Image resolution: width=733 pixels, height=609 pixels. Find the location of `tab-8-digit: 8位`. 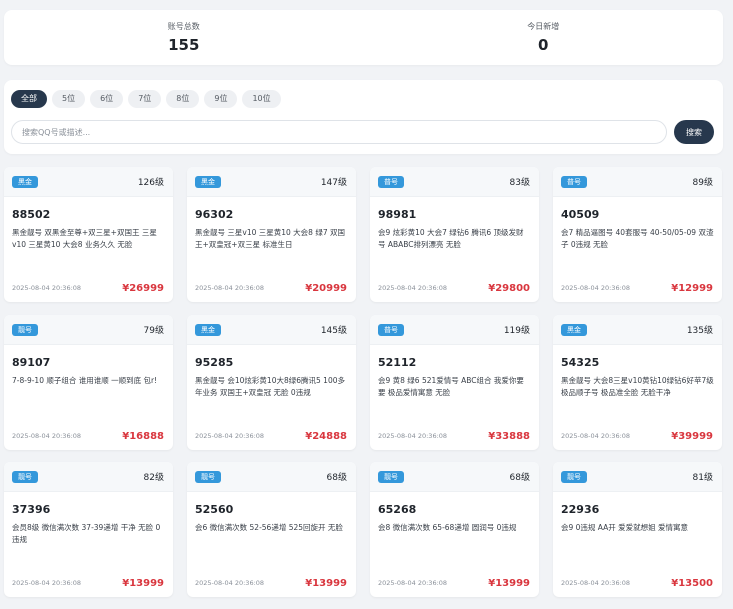

tab-8-digit: 8位 is located at coordinates (183, 99).